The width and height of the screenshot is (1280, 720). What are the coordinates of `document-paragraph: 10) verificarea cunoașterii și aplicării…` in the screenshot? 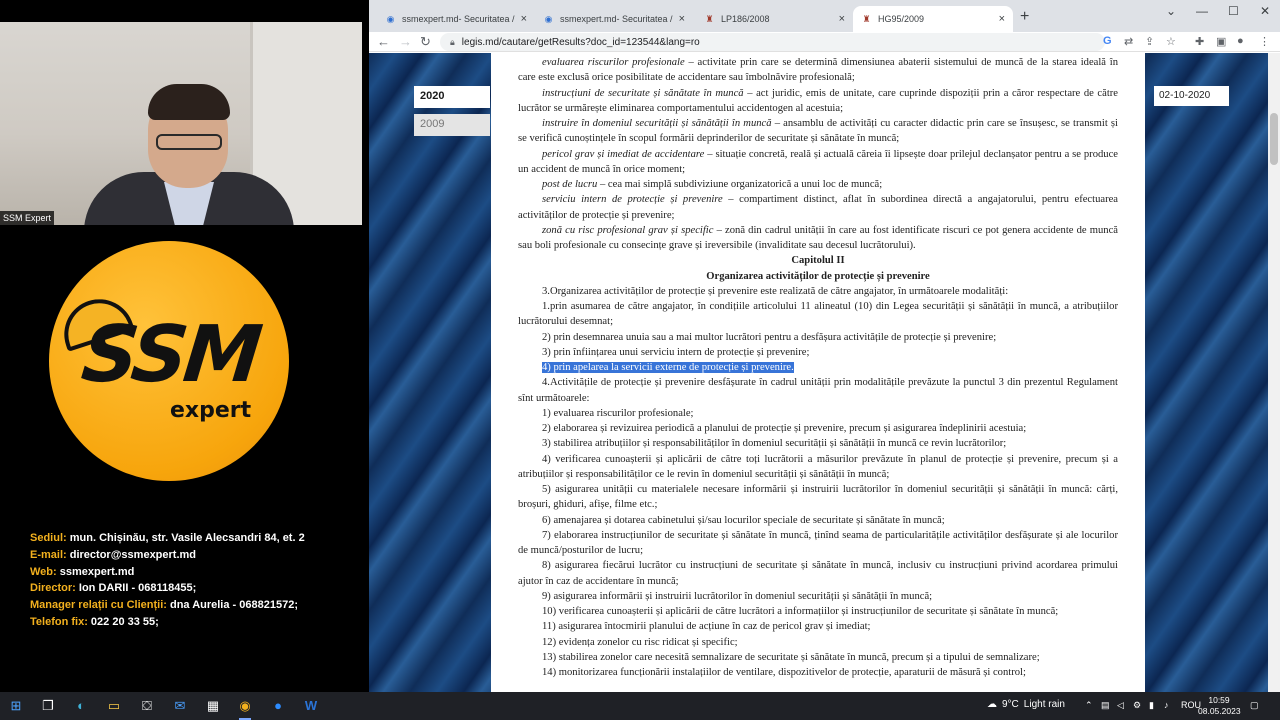 It's located at (818, 611).